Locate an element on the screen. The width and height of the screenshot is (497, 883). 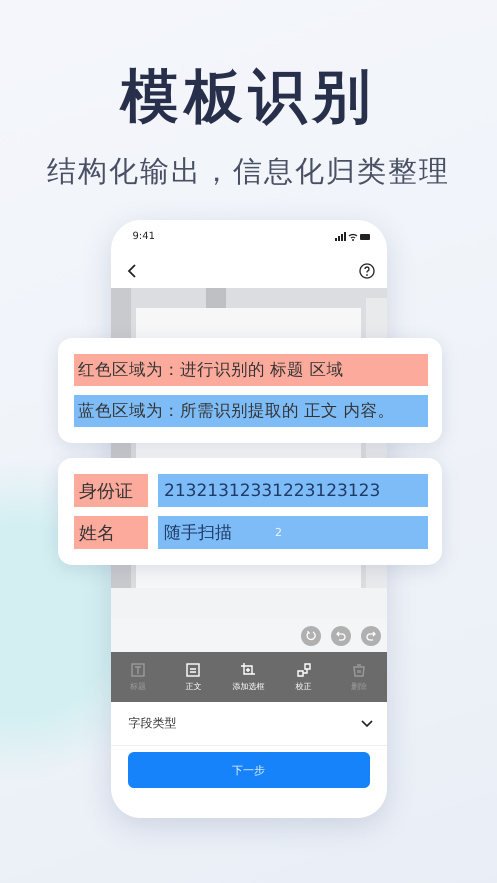
next-button: 下一步 is located at coordinates (249, 770).